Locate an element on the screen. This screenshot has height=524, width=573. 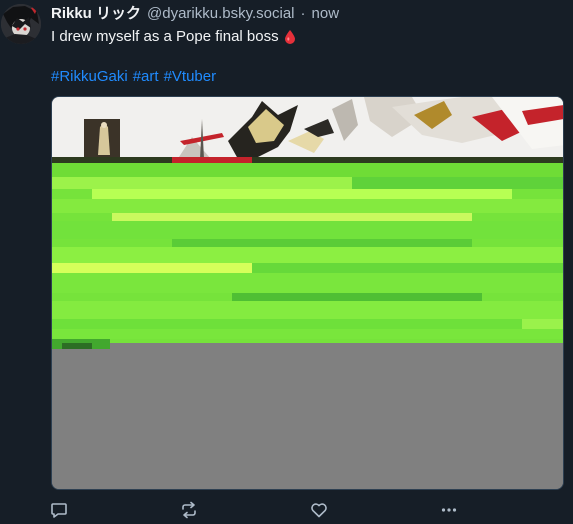
repost-button is located at coordinates (189, 510).